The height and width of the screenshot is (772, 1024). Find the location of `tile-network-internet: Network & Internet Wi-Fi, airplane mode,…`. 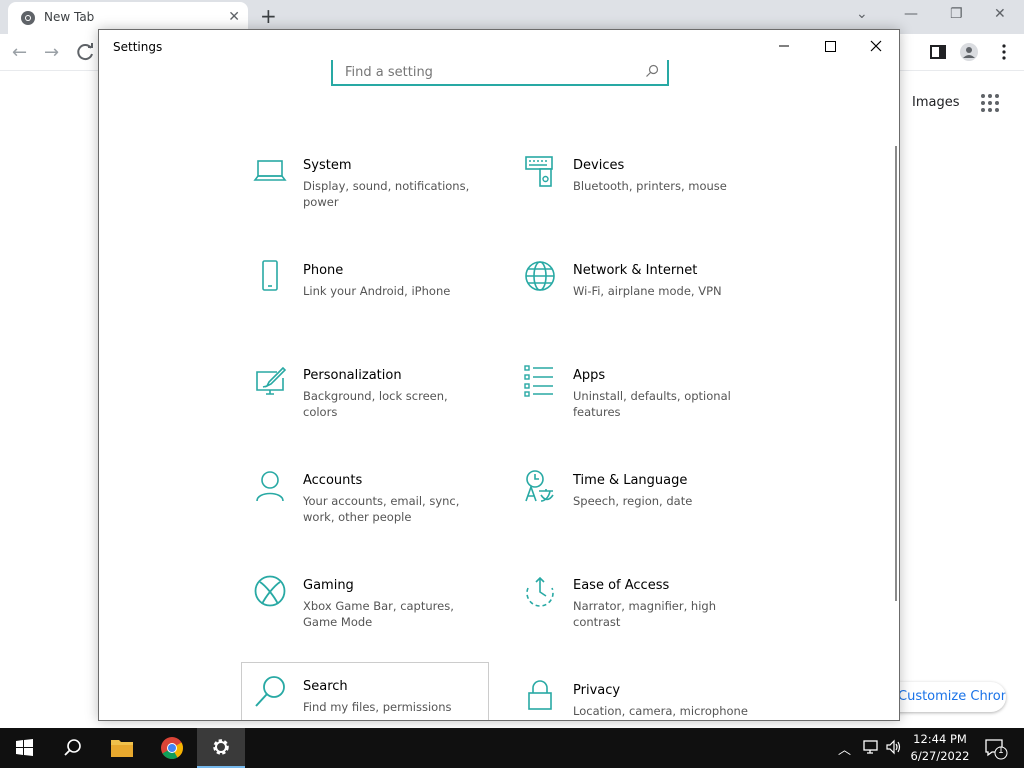

tile-network-internet: Network & Internet Wi-Fi, airplane mode,… is located at coordinates (635, 295).